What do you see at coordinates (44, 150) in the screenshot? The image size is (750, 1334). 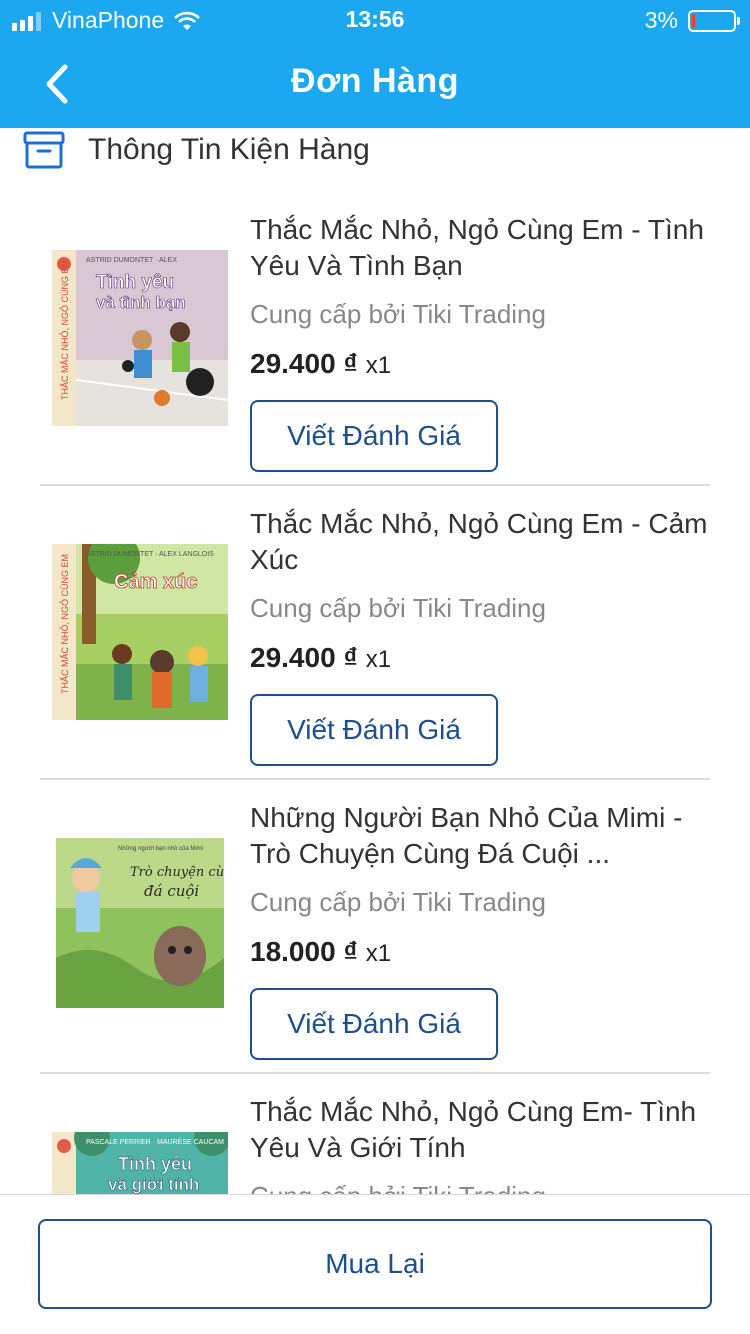 I see `package-box-icon` at bounding box center [44, 150].